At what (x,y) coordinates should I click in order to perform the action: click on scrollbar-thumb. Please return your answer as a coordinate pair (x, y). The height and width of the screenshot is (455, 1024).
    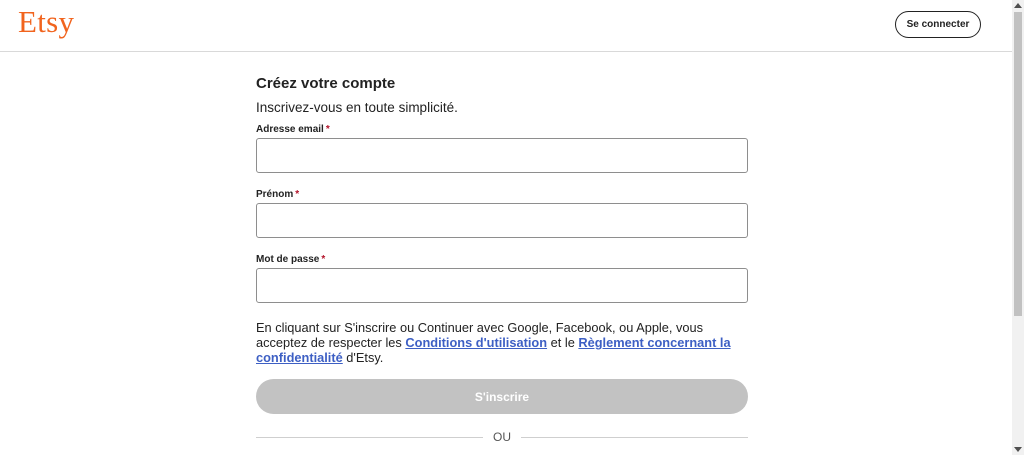
    Looking at the image, I should click on (1018, 164).